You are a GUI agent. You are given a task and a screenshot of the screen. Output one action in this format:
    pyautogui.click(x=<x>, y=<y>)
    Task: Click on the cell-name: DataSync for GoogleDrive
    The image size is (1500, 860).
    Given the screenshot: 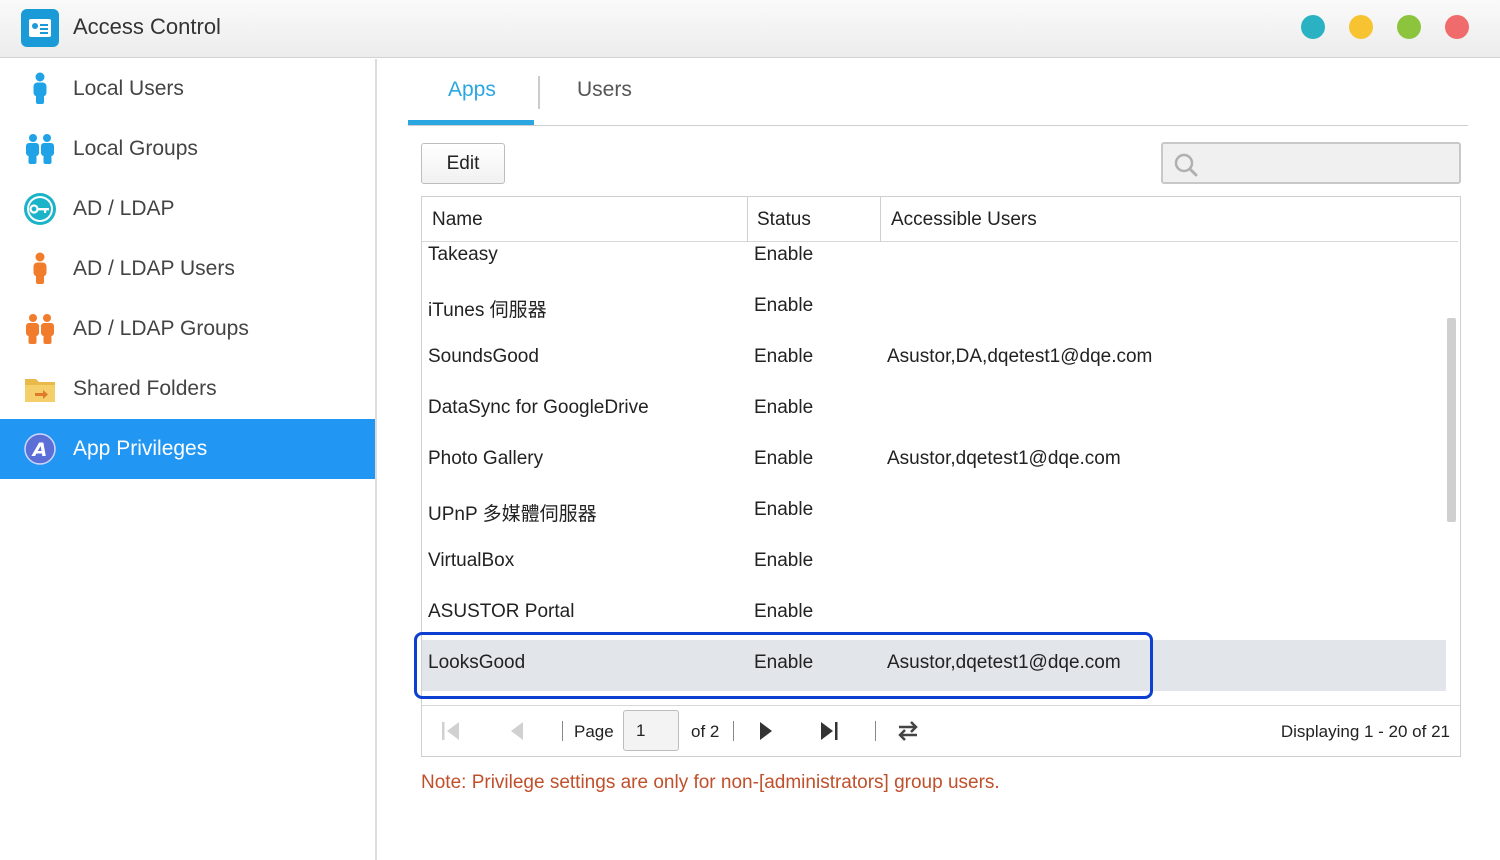 What is the action you would take?
    pyautogui.click(x=538, y=407)
    